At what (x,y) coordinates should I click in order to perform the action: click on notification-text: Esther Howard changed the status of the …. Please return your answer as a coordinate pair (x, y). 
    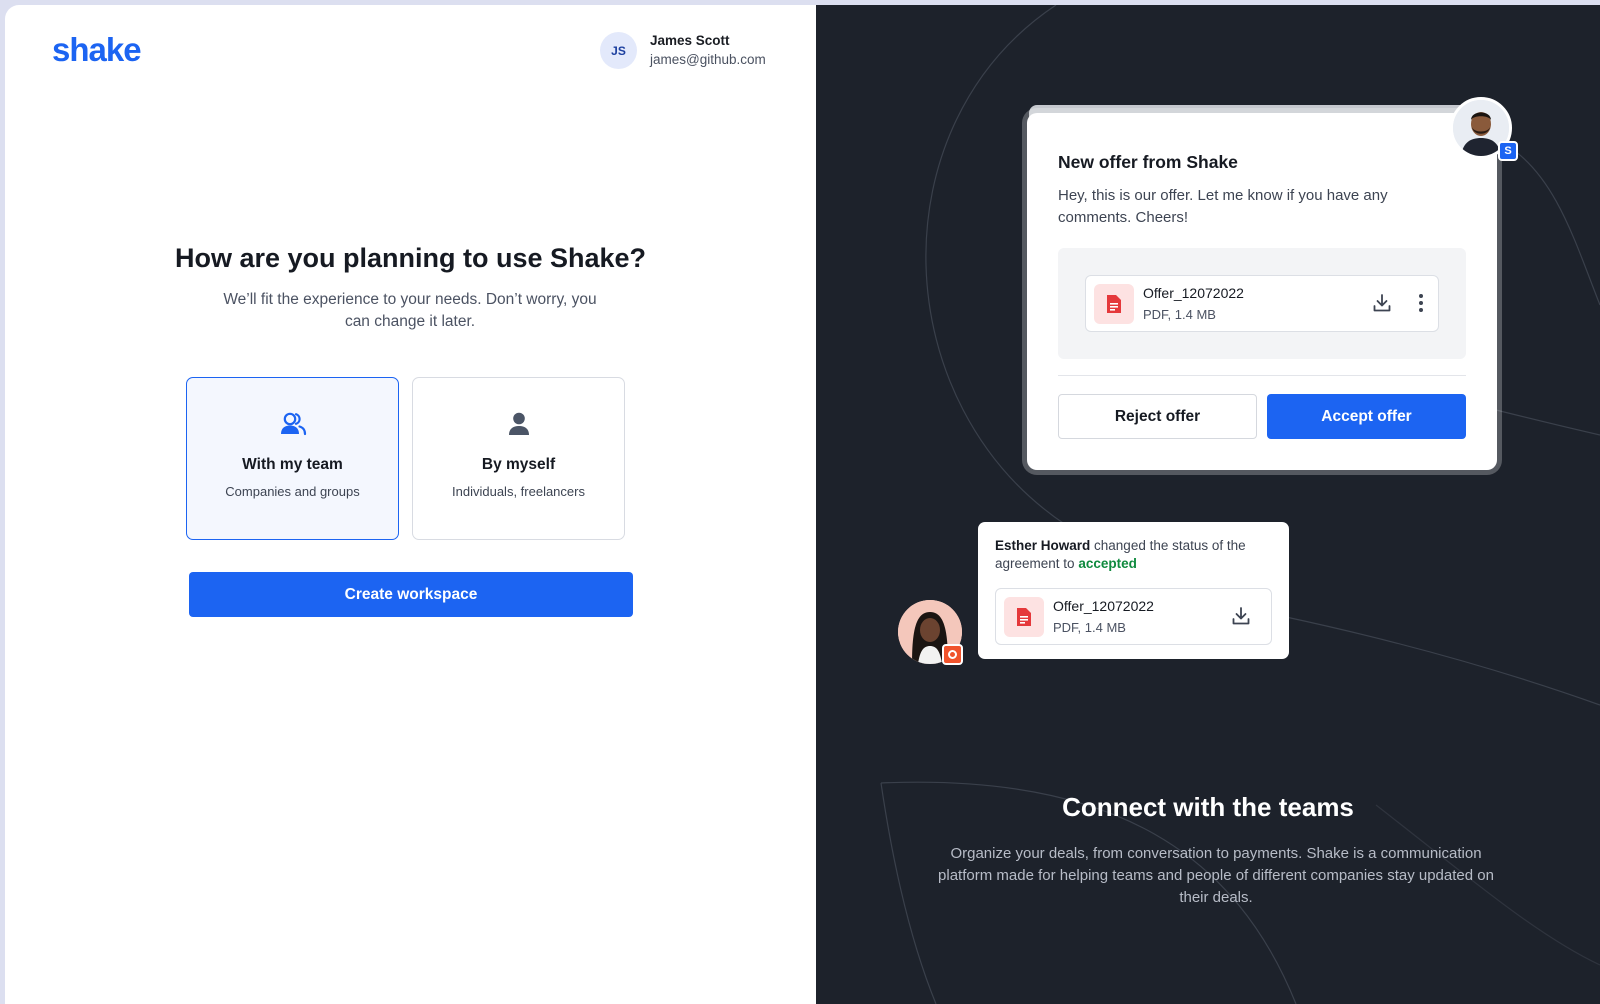
    Looking at the image, I should click on (1135, 555).